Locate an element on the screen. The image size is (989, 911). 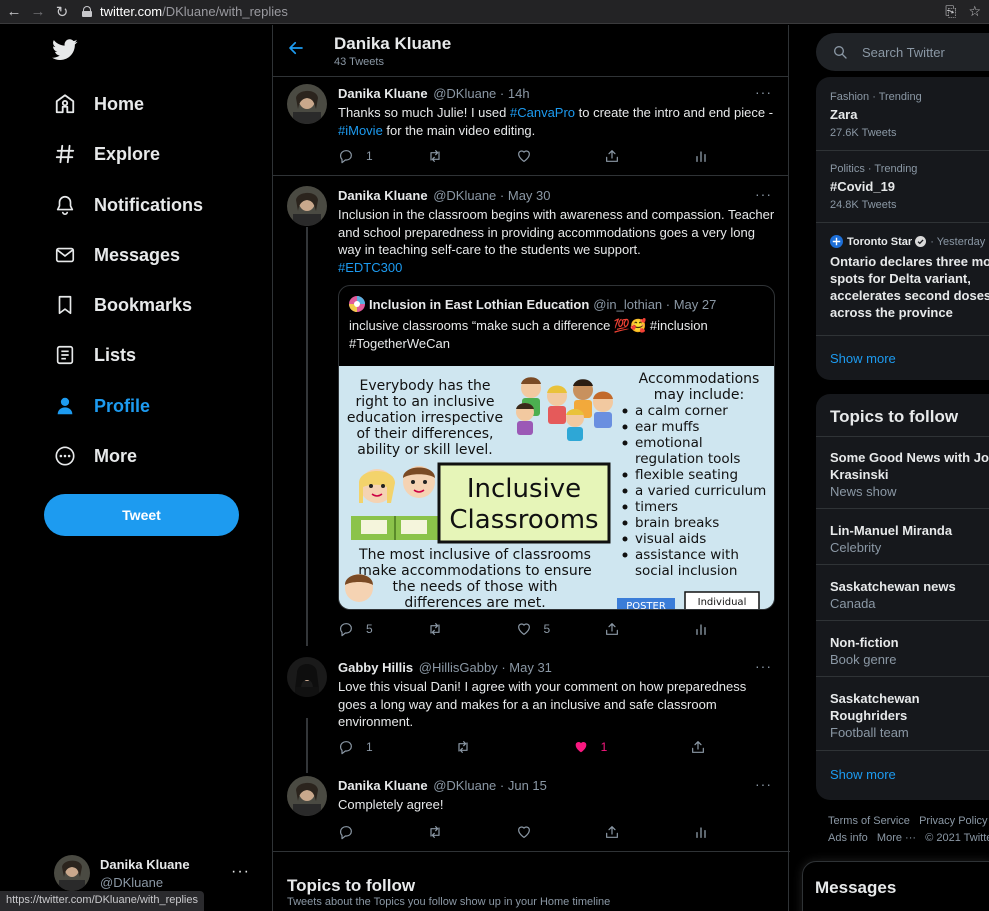
poster-bottom-line: differences are met. is located at coordinates (474, 602).